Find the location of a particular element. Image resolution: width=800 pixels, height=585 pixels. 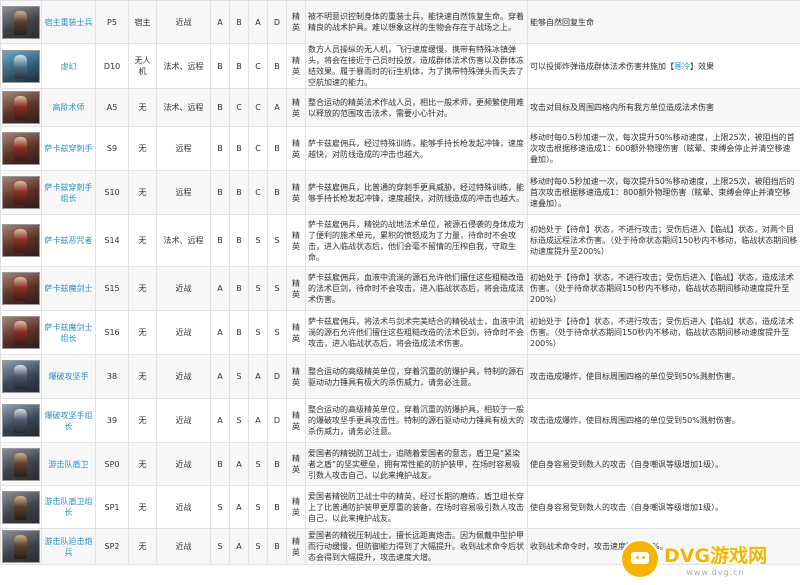

enemy-name-link: 爆破攻坚手组长 is located at coordinates (68, 420).